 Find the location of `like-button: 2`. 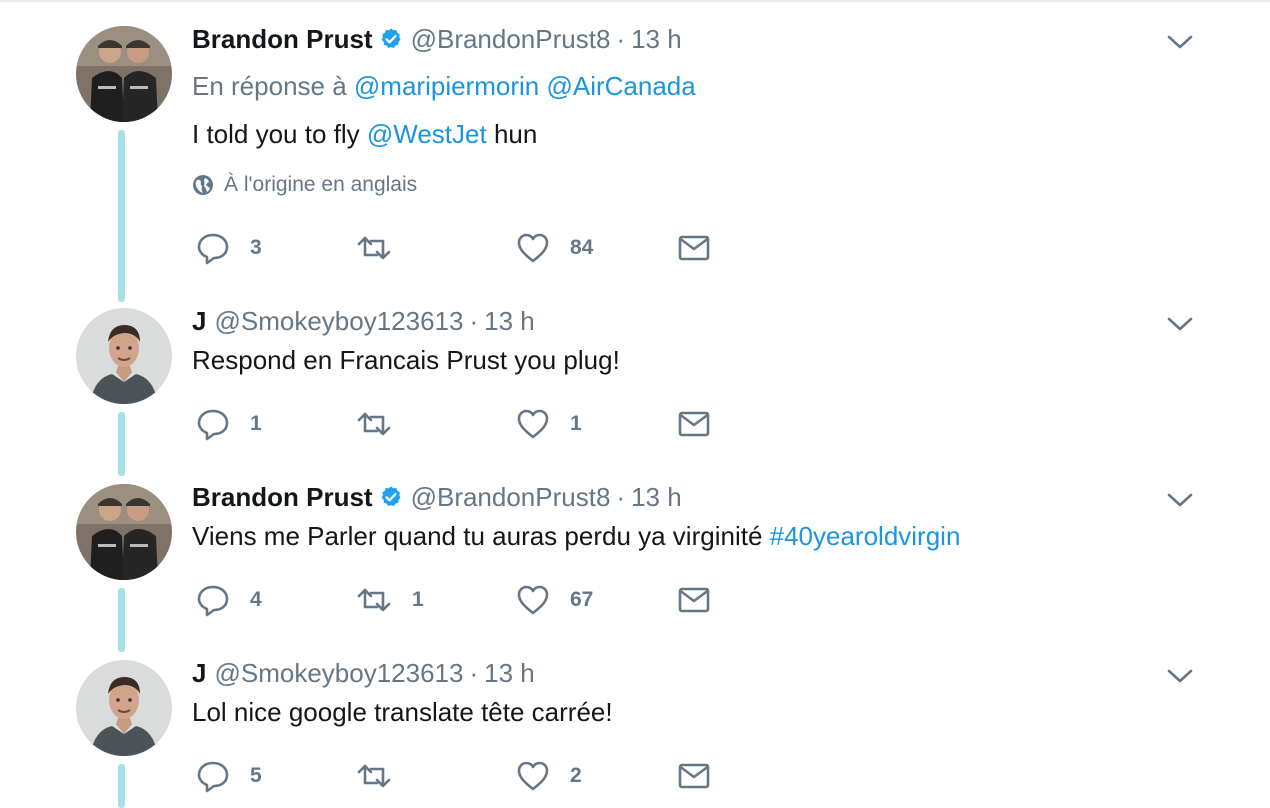

like-button: 2 is located at coordinates (549, 776).